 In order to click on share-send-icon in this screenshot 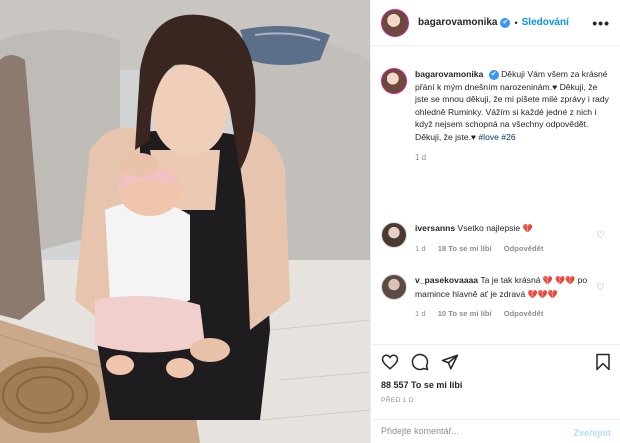, I will do `click(450, 362)`.